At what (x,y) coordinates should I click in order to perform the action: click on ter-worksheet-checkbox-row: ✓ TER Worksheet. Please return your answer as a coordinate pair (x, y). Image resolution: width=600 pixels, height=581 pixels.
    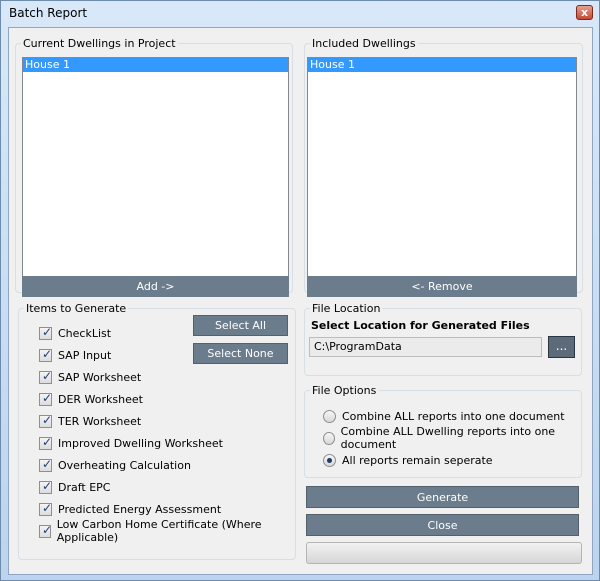
    Looking at the image, I should click on (90, 421).